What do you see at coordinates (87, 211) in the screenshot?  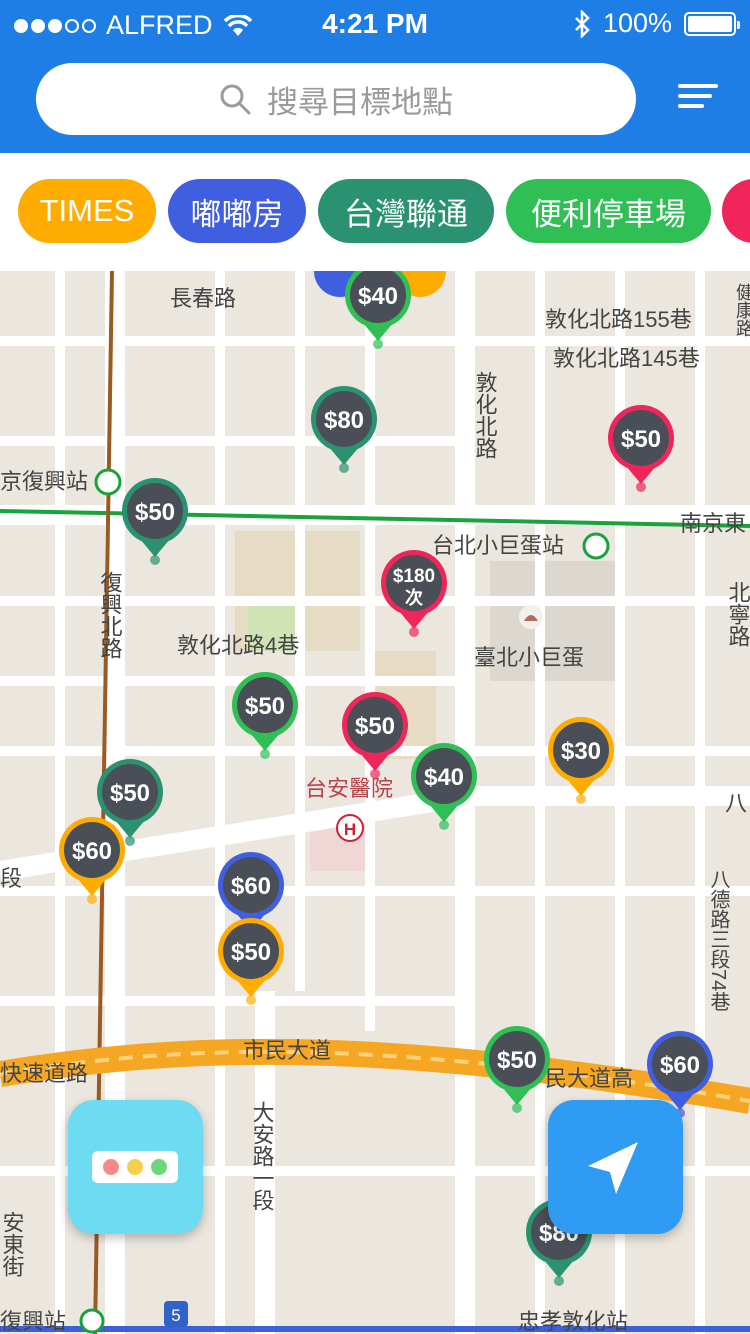 I see `filter-chip-times: TIMES` at bounding box center [87, 211].